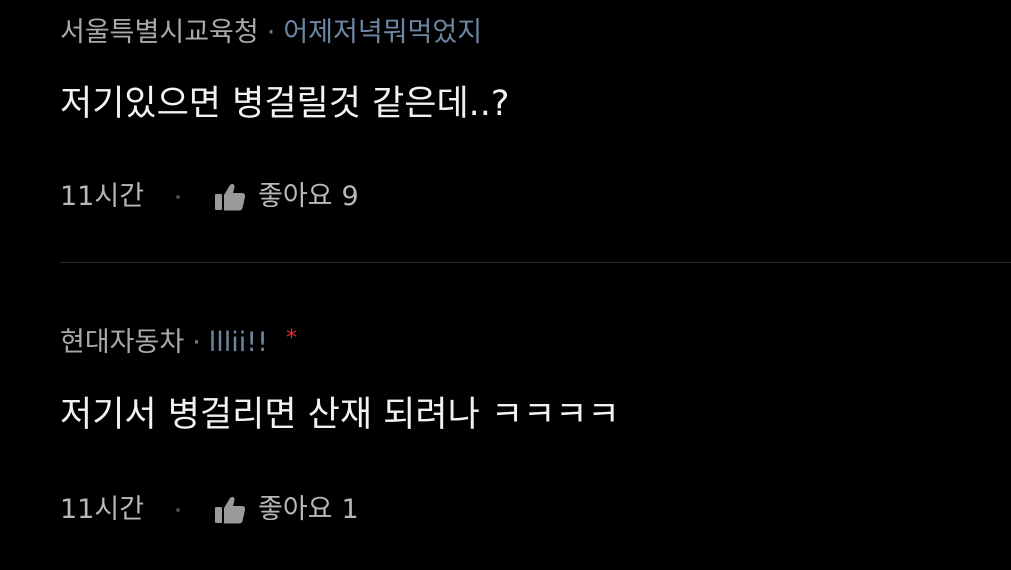  I want to click on comment-author-line: 현대자동차 · lllii!! *, so click(178, 343).